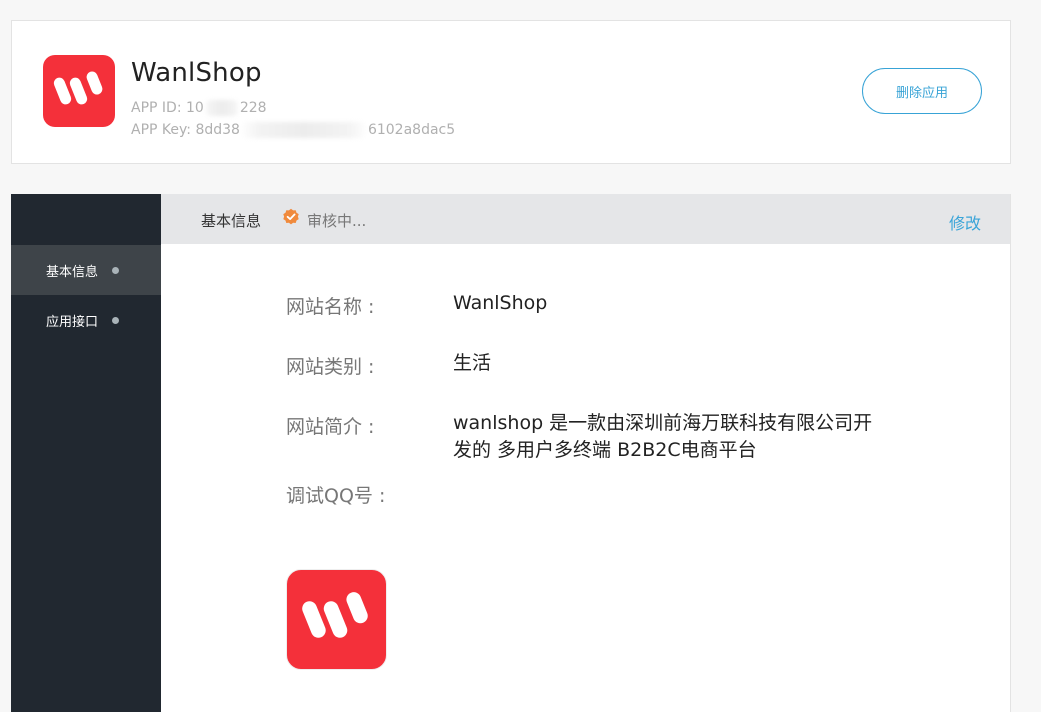  I want to click on app-key-suffix: 6102a8dac5, so click(411, 130).